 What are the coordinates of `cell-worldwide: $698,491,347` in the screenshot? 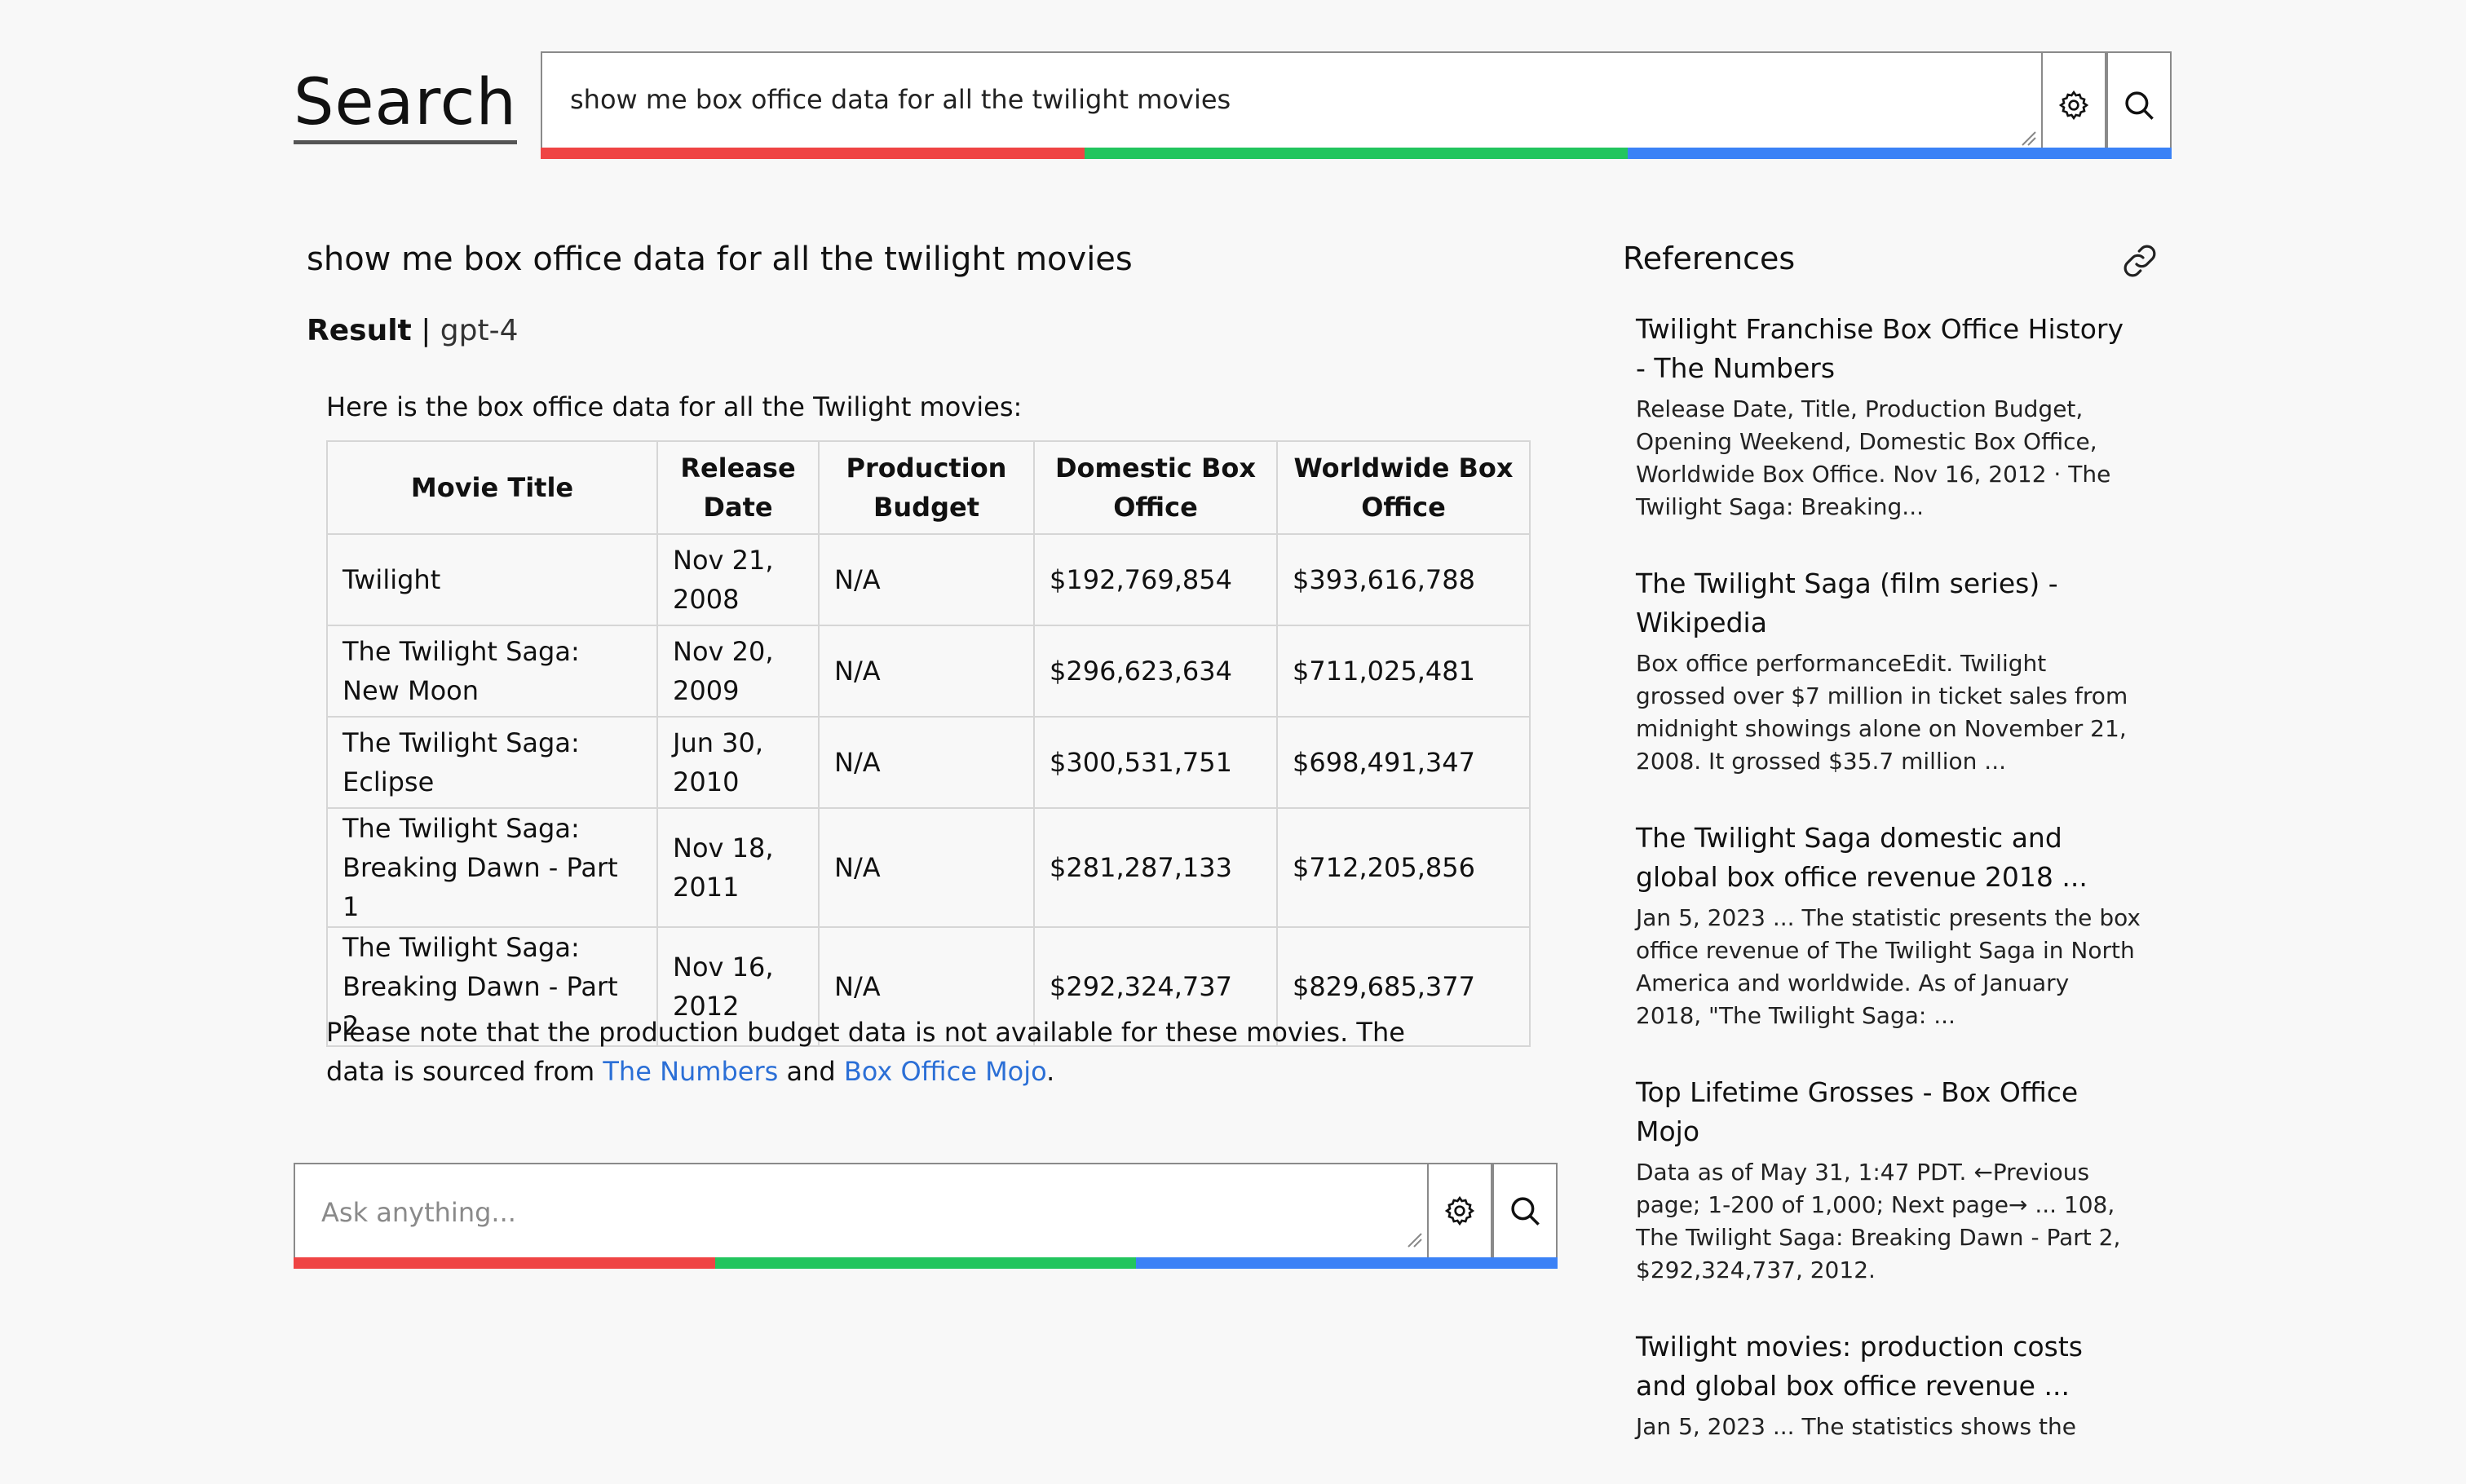 It's located at (1403, 762).